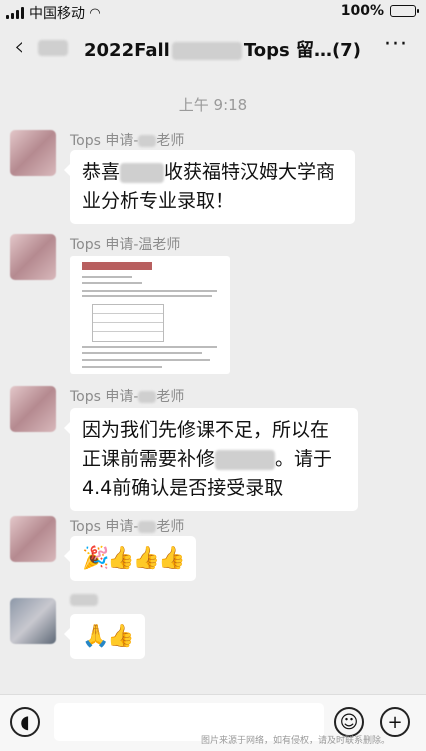 The height and width of the screenshot is (751, 426). Describe the element at coordinates (84, 600) in the screenshot. I see `sender-name` at that location.